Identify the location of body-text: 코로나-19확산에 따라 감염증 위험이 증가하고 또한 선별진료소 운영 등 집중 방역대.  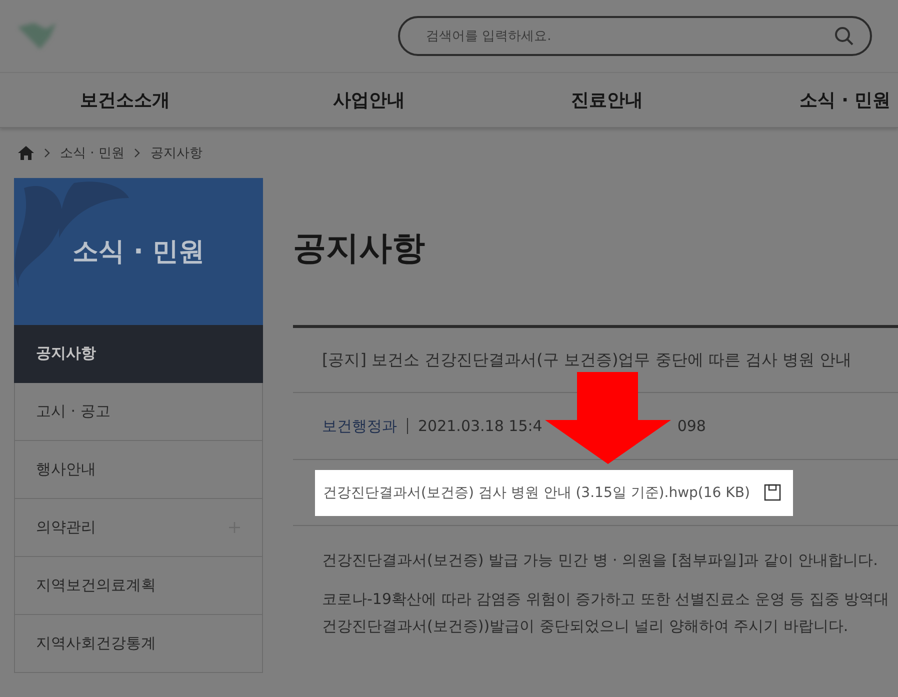
(606, 599).